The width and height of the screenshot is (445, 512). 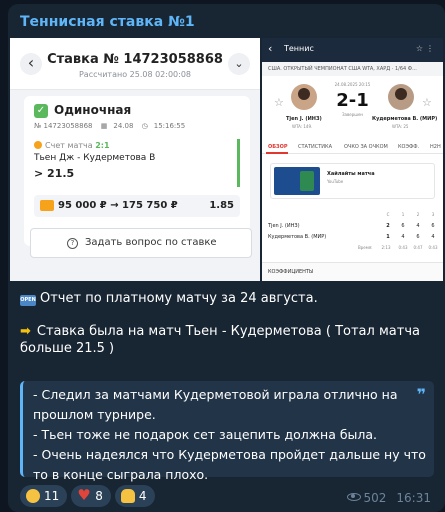 I want to click on selection-market: Счет матча 2:1, so click(x=72, y=145).